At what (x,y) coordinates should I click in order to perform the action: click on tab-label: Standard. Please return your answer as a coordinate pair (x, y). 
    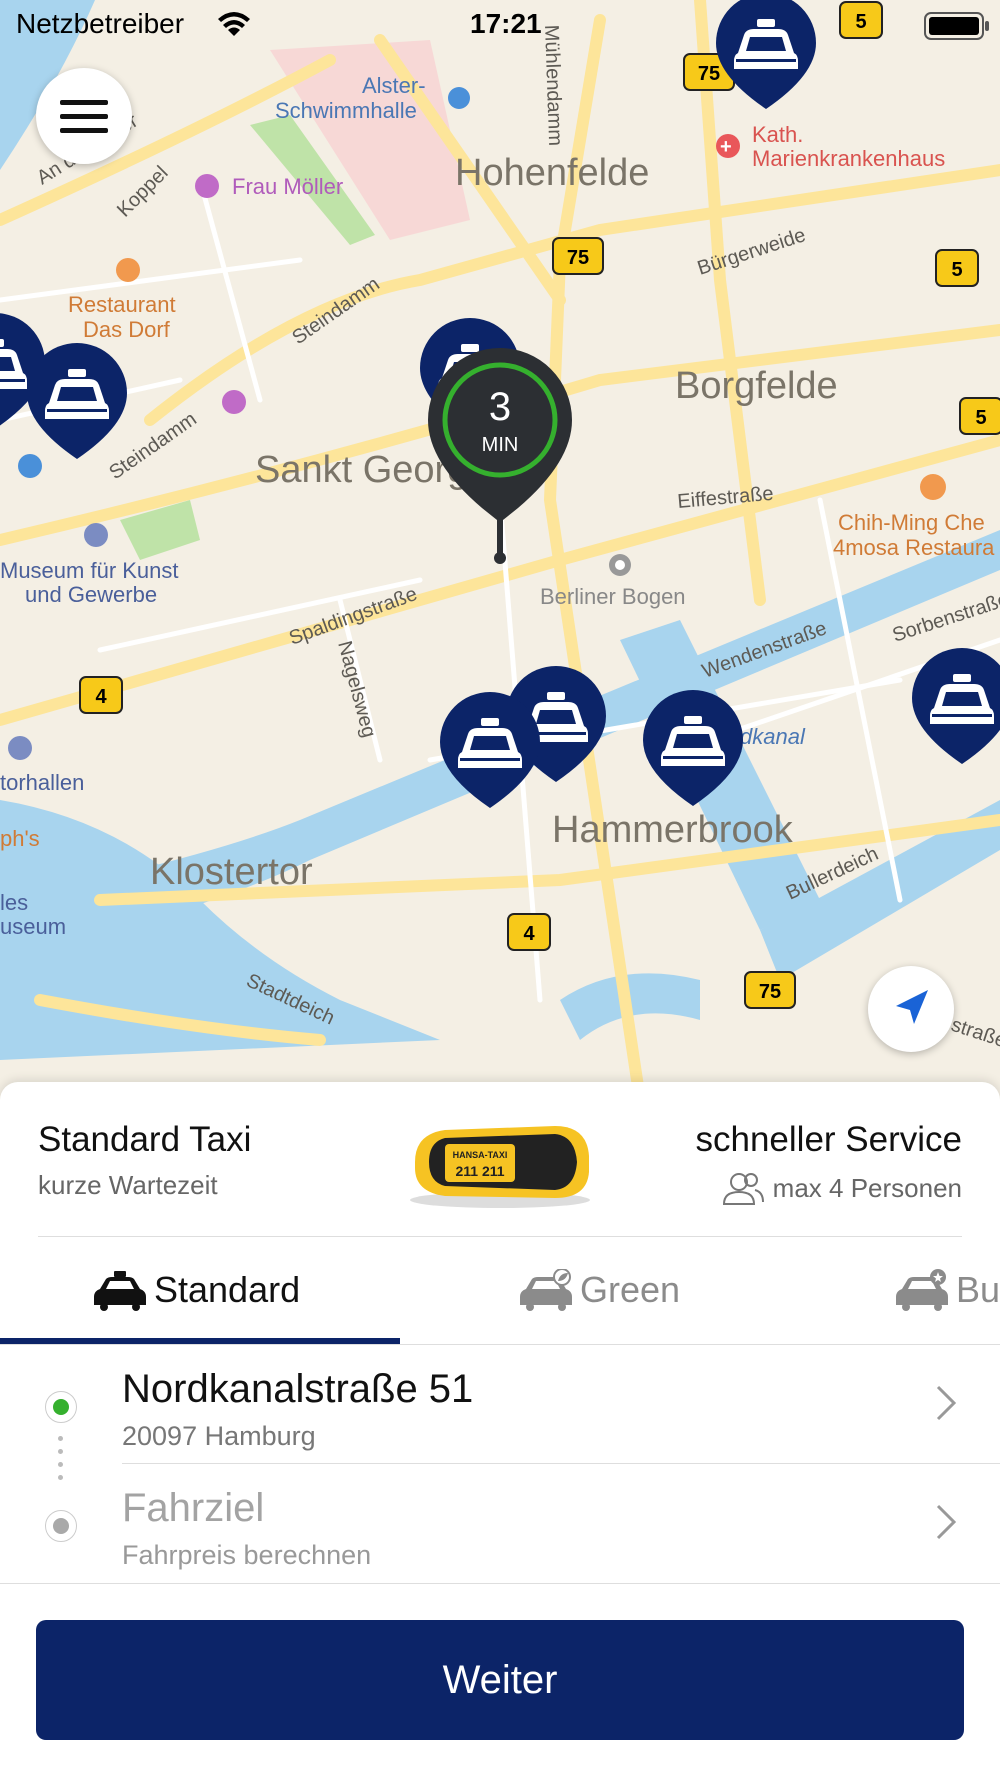
    Looking at the image, I should click on (227, 1289).